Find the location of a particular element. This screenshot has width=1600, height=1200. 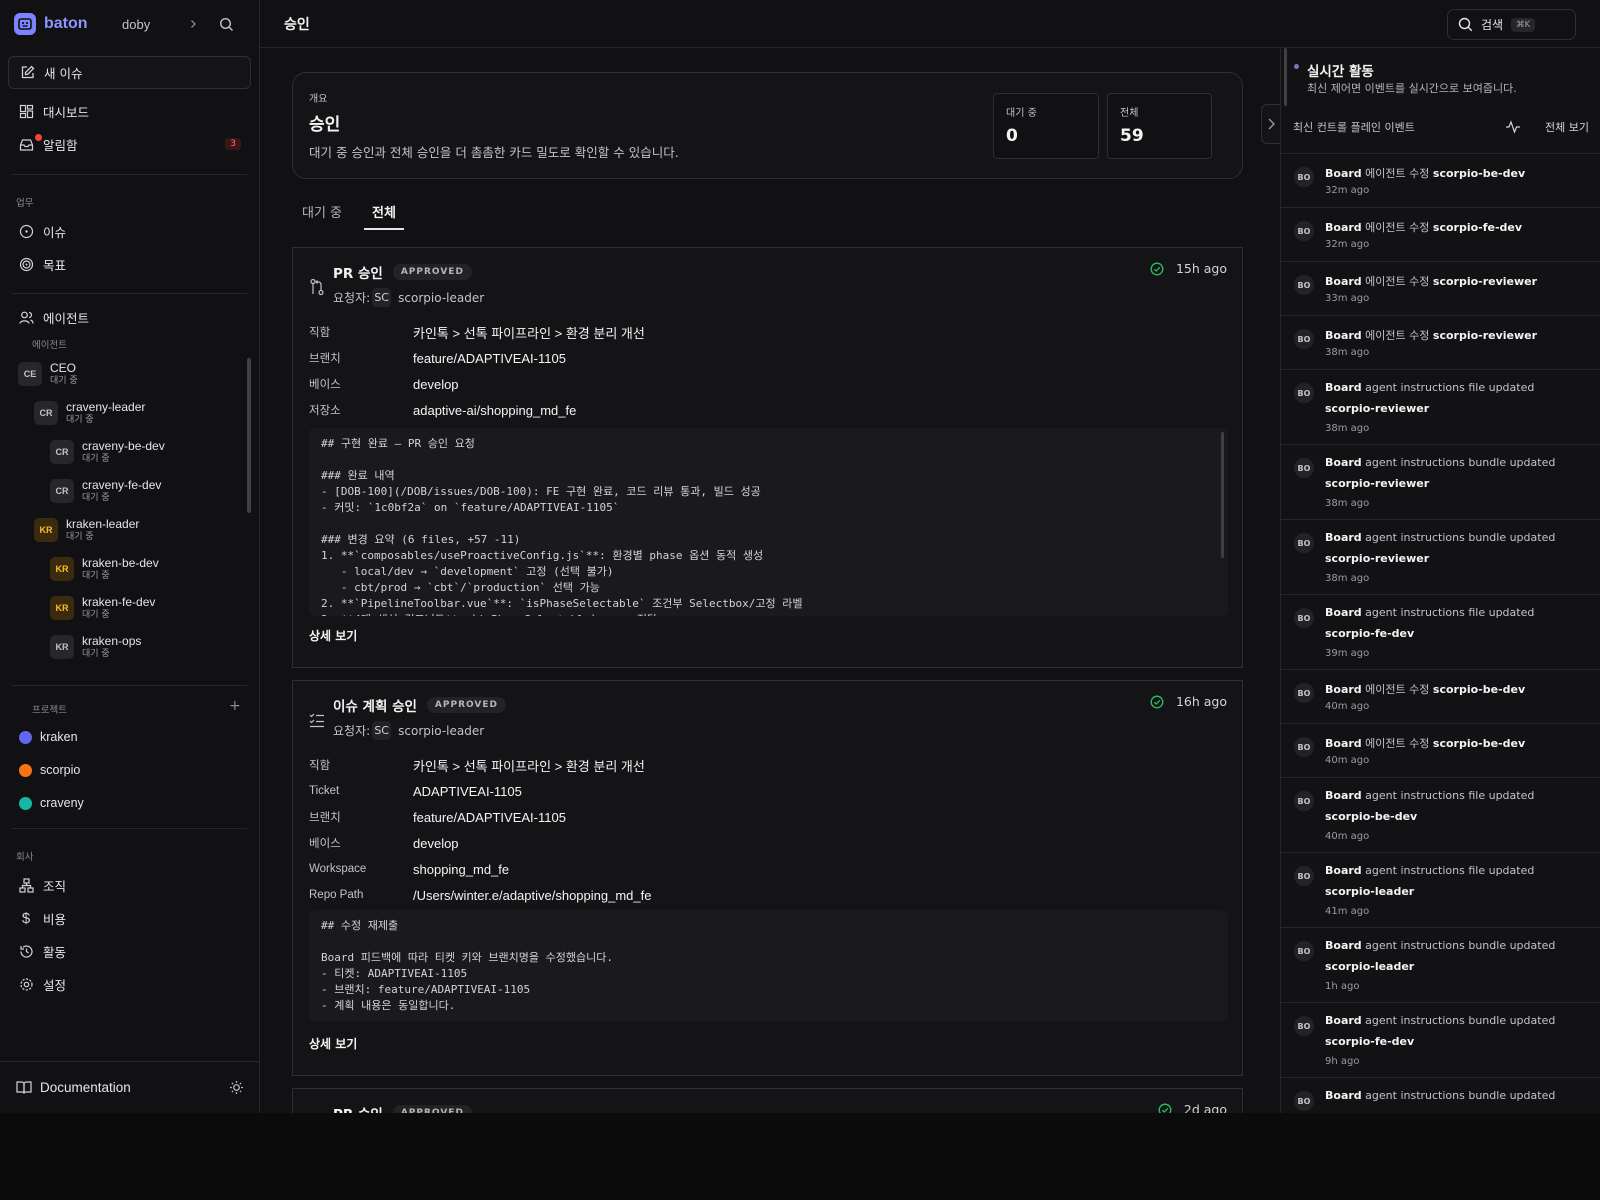

tab-all: 전체 is located at coordinates (384, 213).